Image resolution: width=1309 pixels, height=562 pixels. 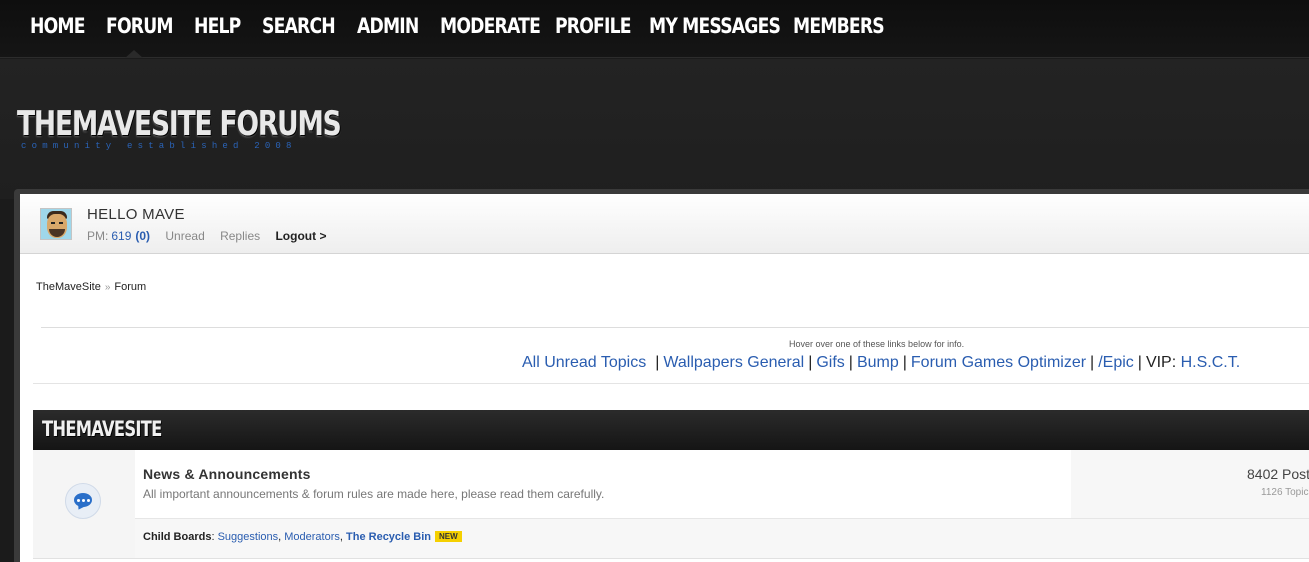 I want to click on link-wallpapers-general: Wallpapers General, so click(x=733, y=362).